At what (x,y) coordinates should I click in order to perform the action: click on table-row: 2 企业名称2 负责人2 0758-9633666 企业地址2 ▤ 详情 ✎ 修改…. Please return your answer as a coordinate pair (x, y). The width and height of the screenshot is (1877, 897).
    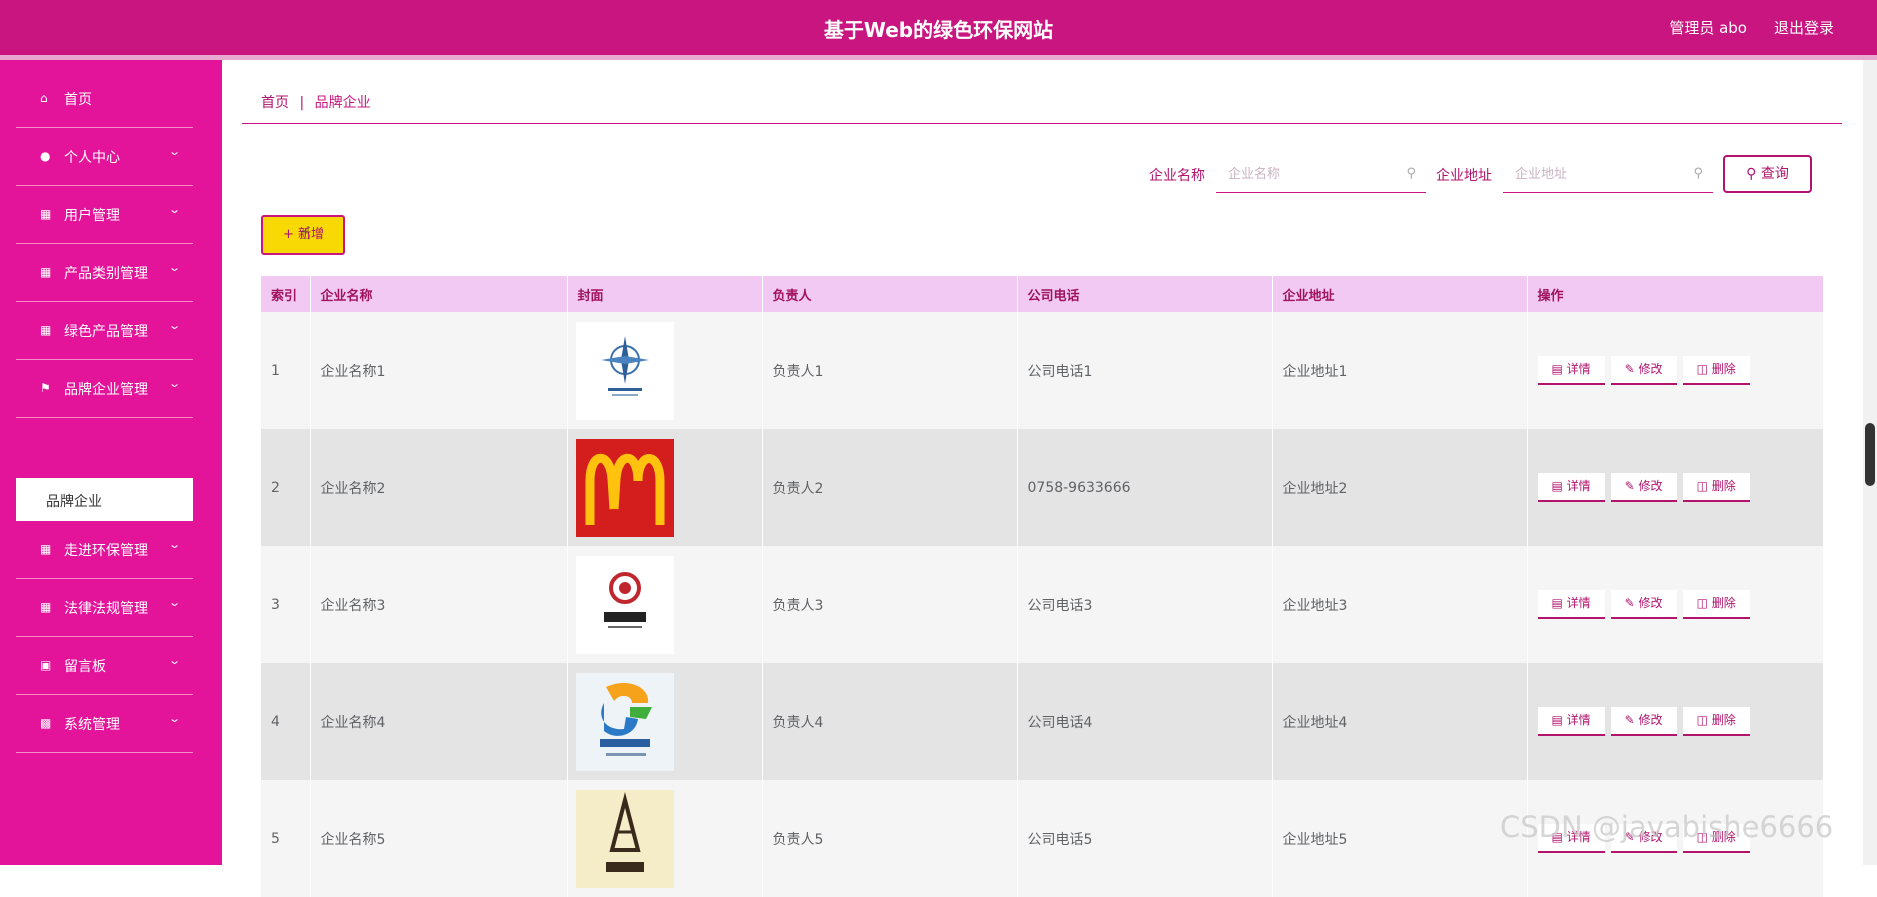
    Looking at the image, I should click on (1042, 487).